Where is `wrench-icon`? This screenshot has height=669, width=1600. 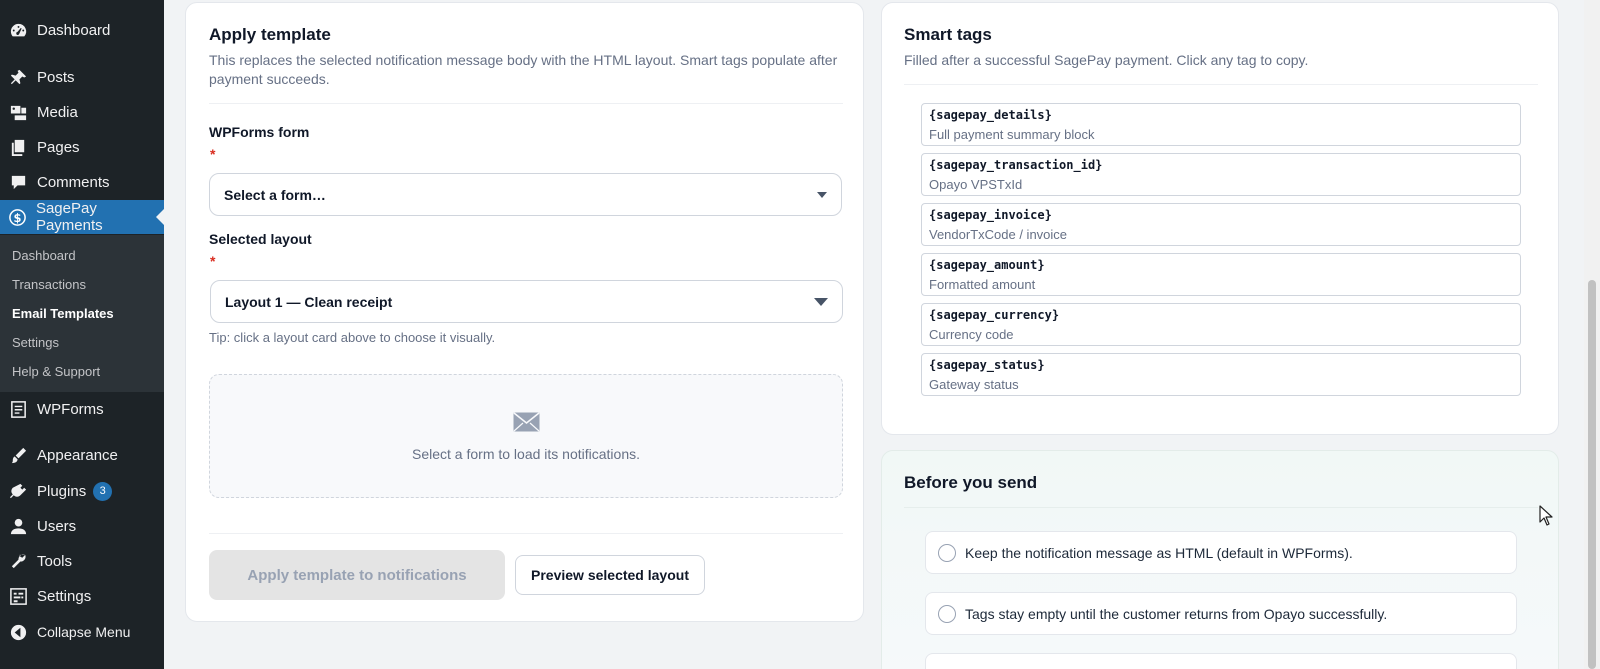 wrench-icon is located at coordinates (18, 561).